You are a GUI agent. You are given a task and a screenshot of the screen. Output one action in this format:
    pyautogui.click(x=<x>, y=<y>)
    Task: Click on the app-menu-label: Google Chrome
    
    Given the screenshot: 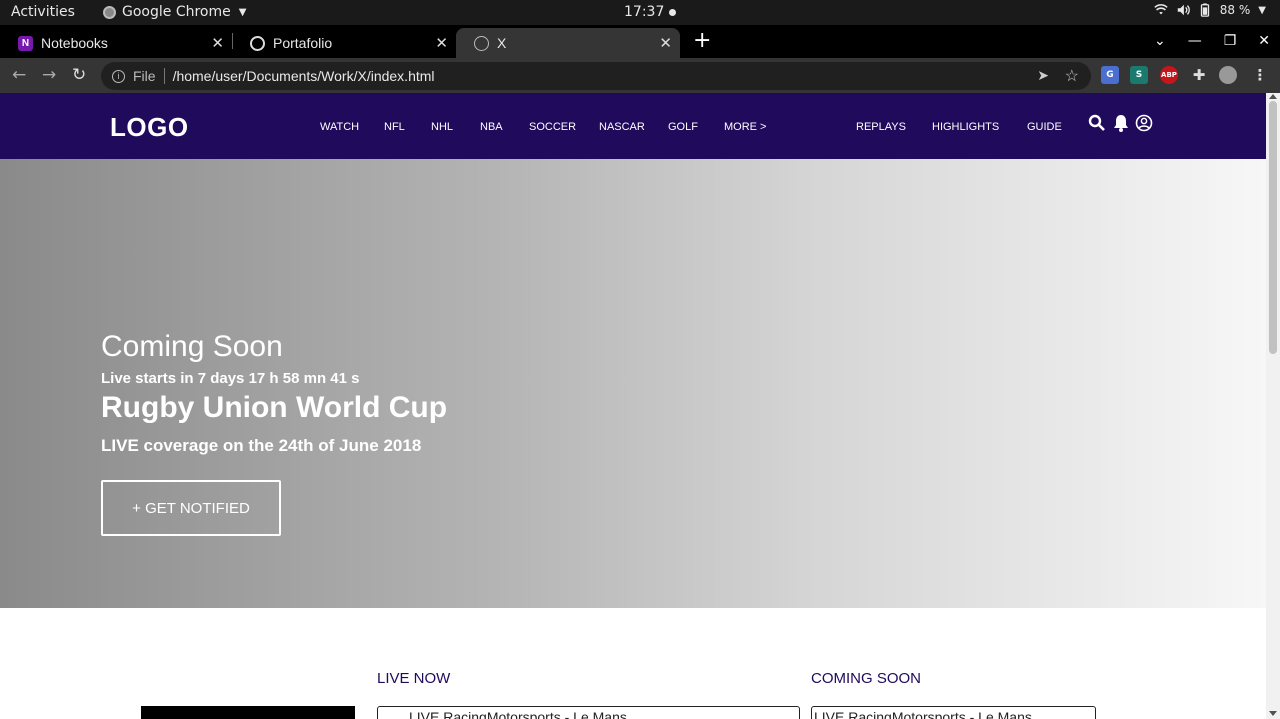 What is the action you would take?
    pyautogui.click(x=176, y=12)
    